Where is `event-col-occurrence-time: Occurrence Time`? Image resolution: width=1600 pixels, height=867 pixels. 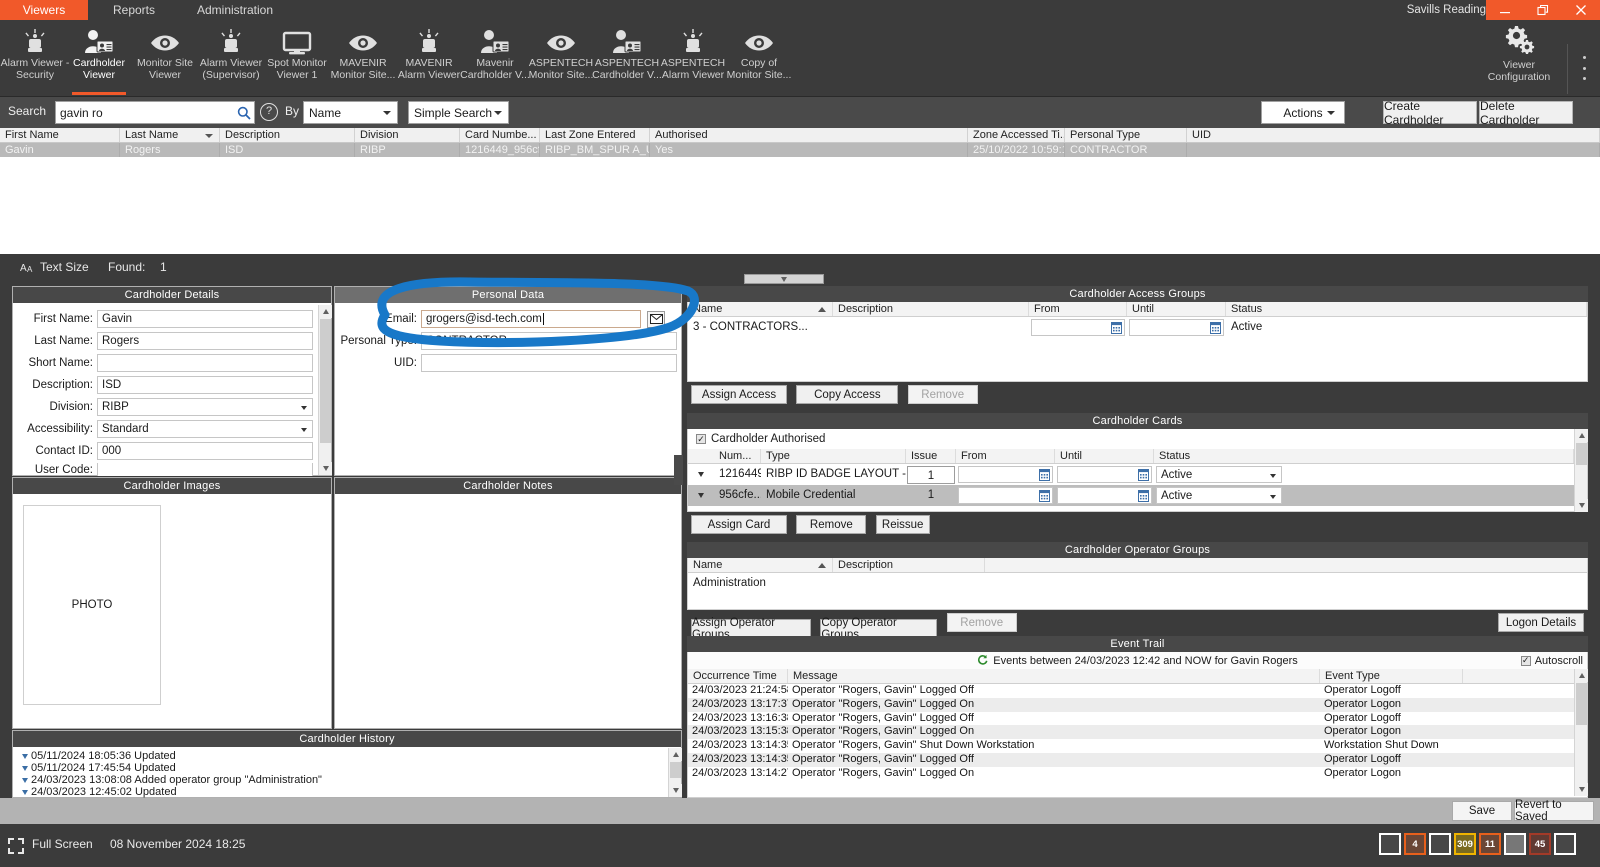
event-col-occurrence-time: Occurrence Time is located at coordinates (738, 676).